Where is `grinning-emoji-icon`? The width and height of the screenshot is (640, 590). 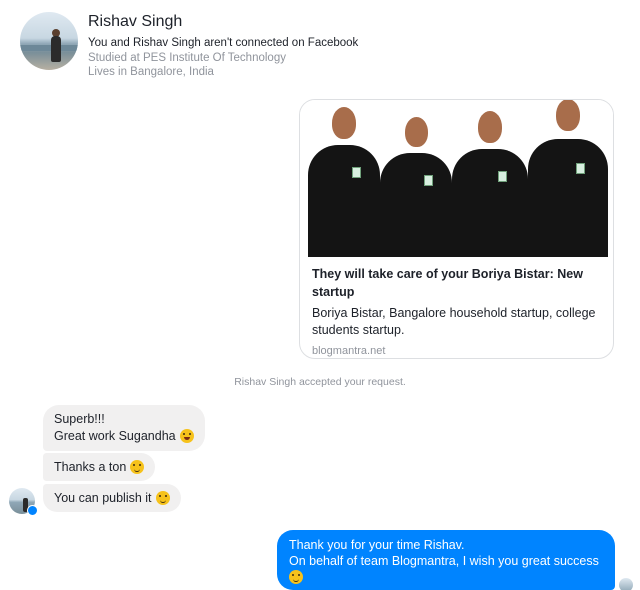
grinning-emoji-icon is located at coordinates (186, 436).